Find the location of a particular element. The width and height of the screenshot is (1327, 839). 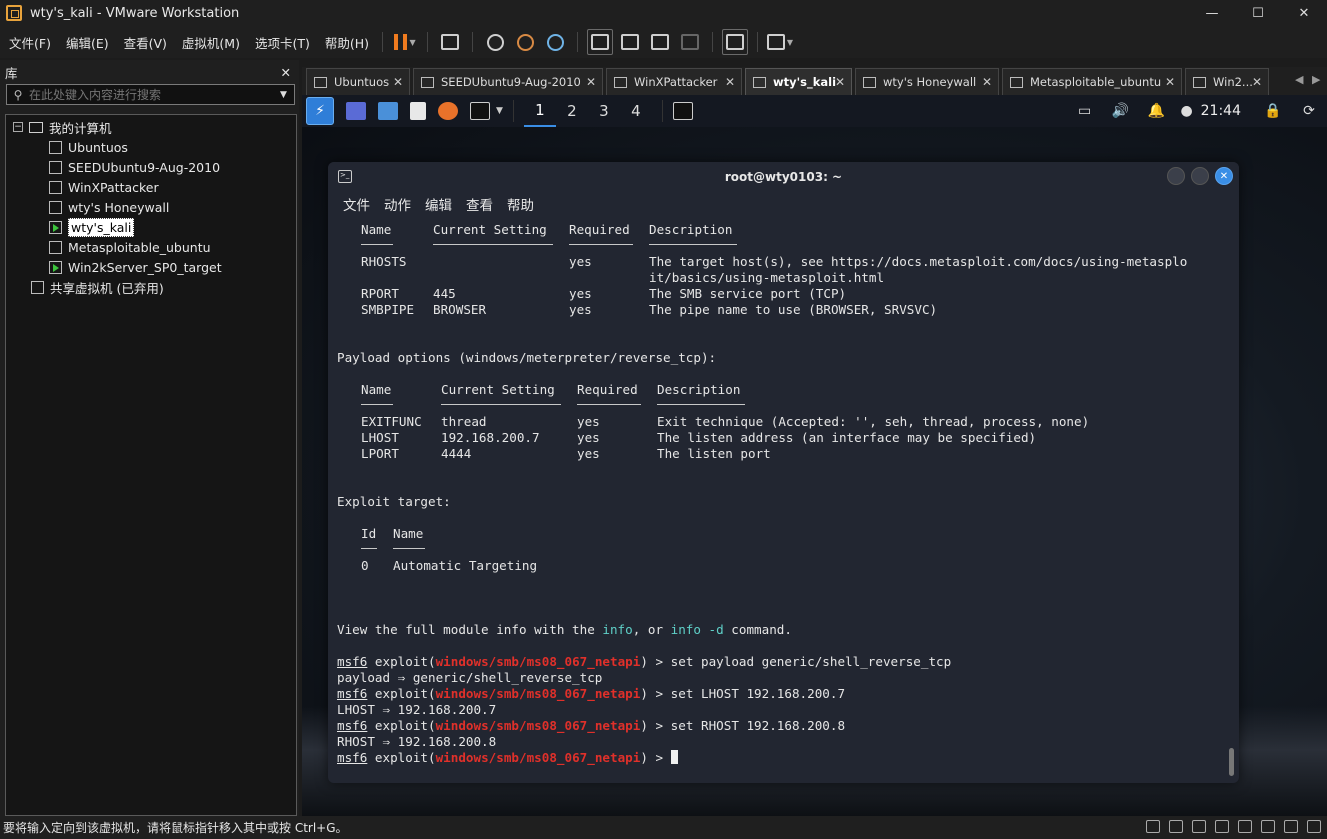

tree-item-shared-vms: 共享虚拟机 (已弃用) is located at coordinates (97, 287).